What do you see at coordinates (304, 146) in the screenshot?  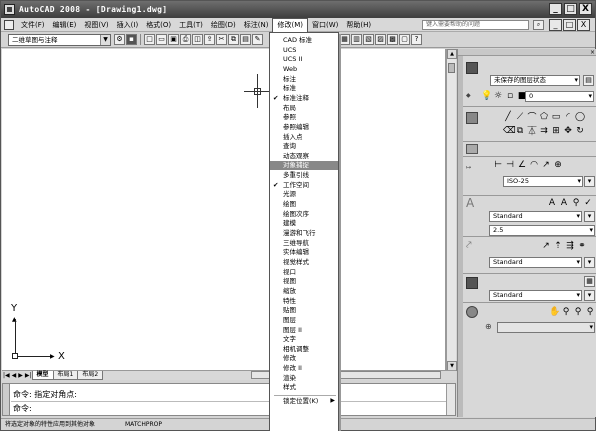 I see `toolbar-menu-item: 查询` at bounding box center [304, 146].